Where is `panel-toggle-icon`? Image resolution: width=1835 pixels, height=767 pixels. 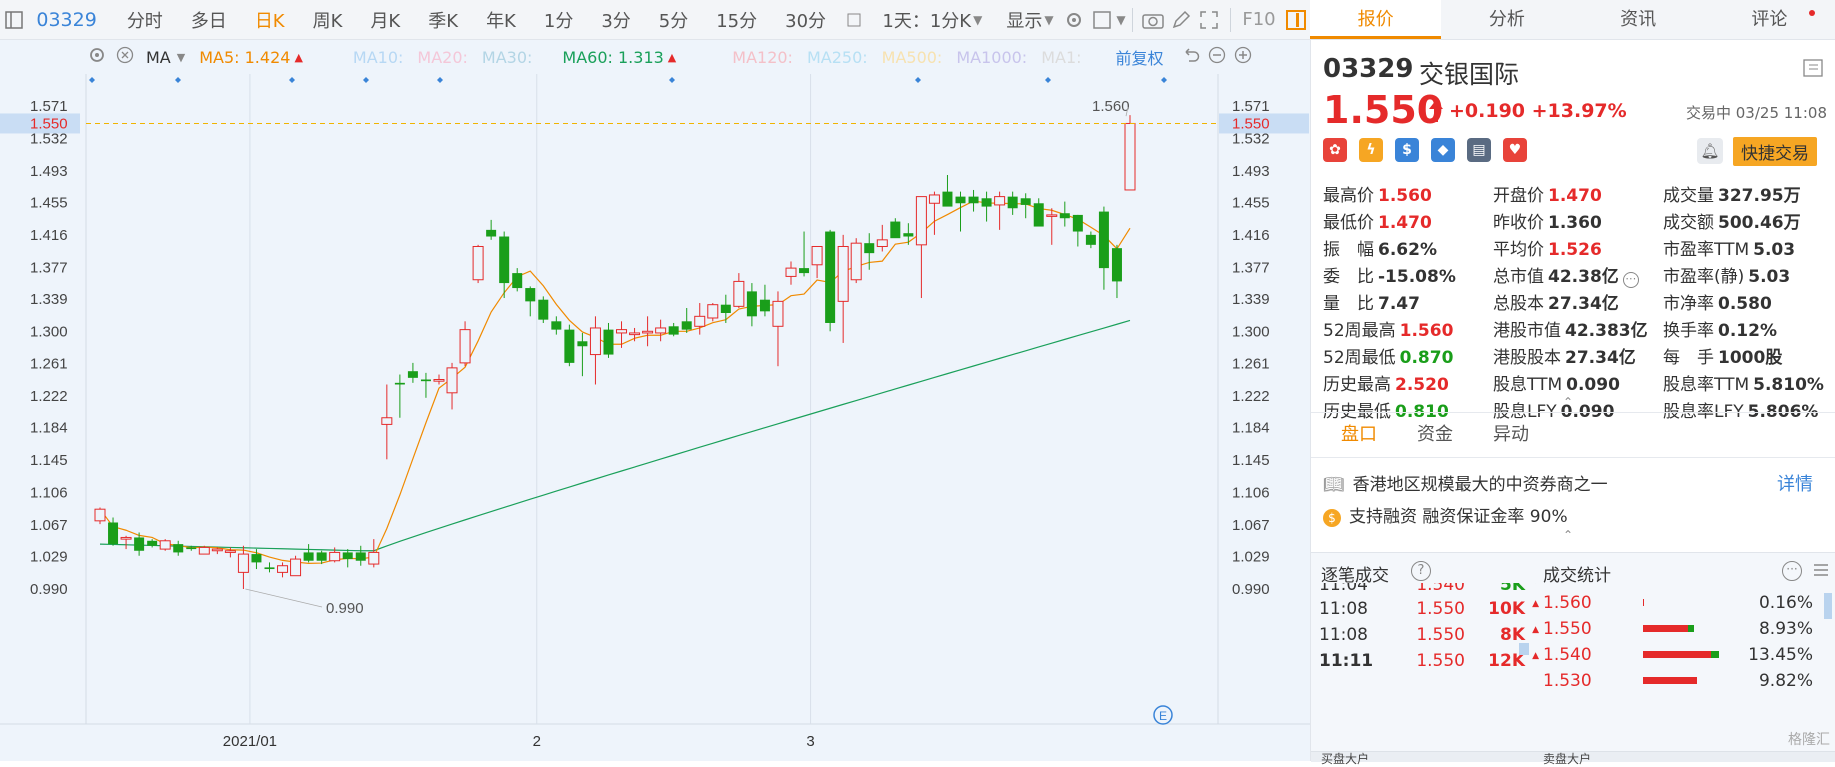
panel-toggle-icon is located at coordinates (1296, 20).